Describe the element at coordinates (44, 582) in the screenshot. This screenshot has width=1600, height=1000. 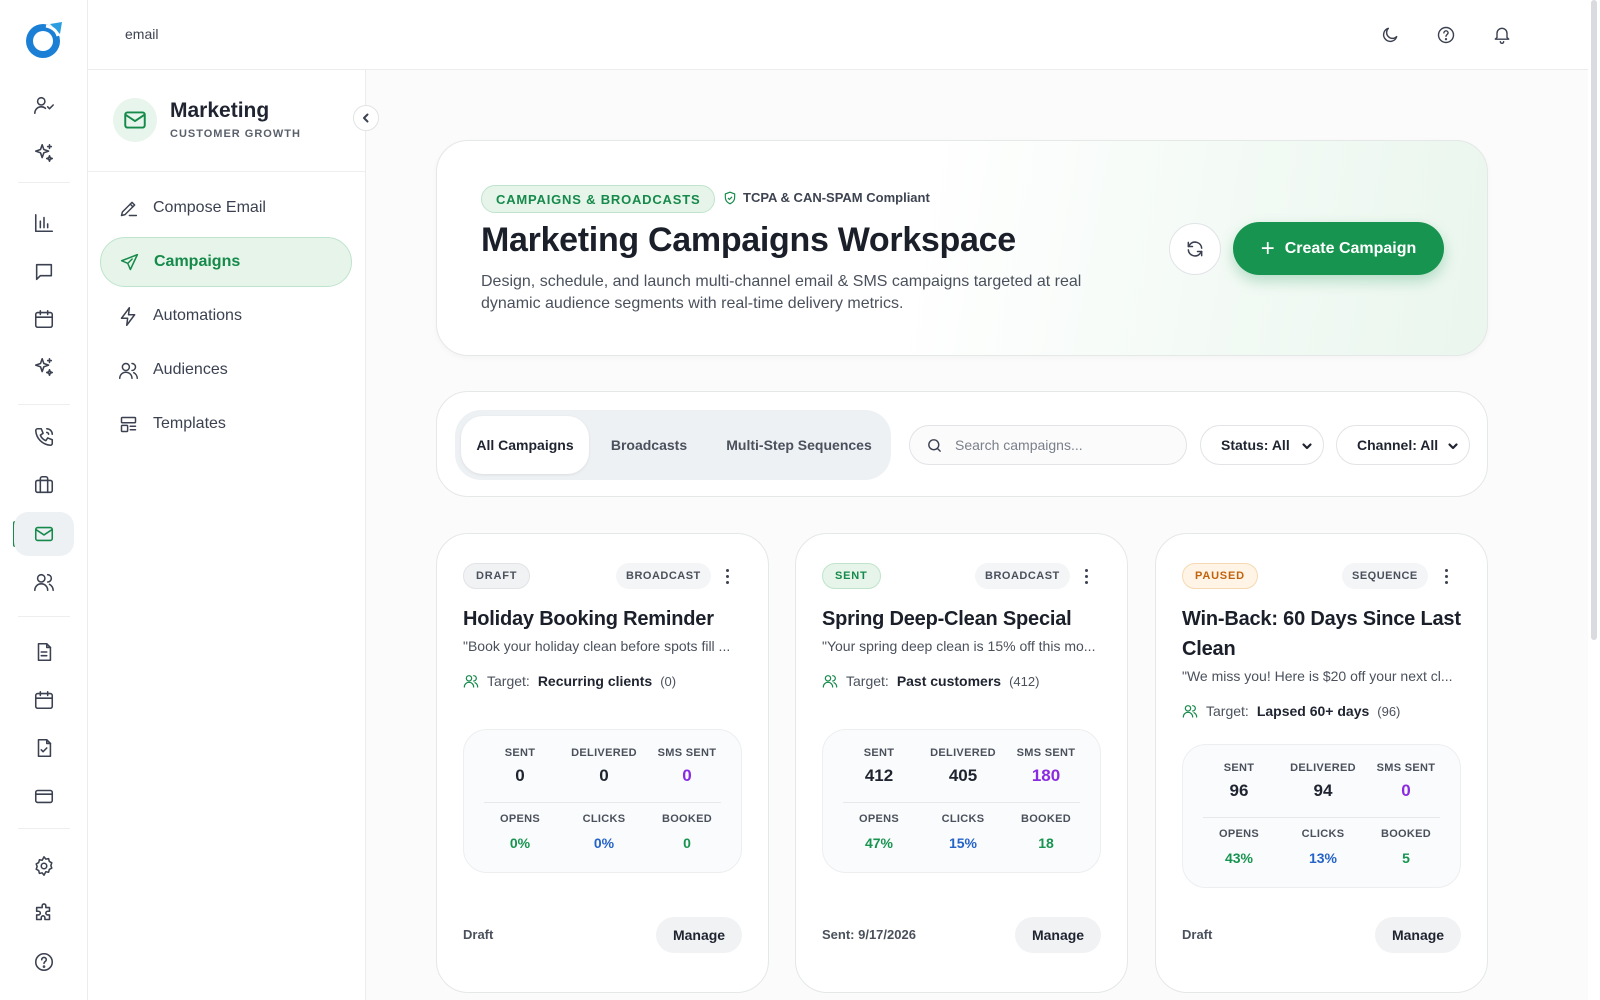
I see `rail-team-icon` at that location.